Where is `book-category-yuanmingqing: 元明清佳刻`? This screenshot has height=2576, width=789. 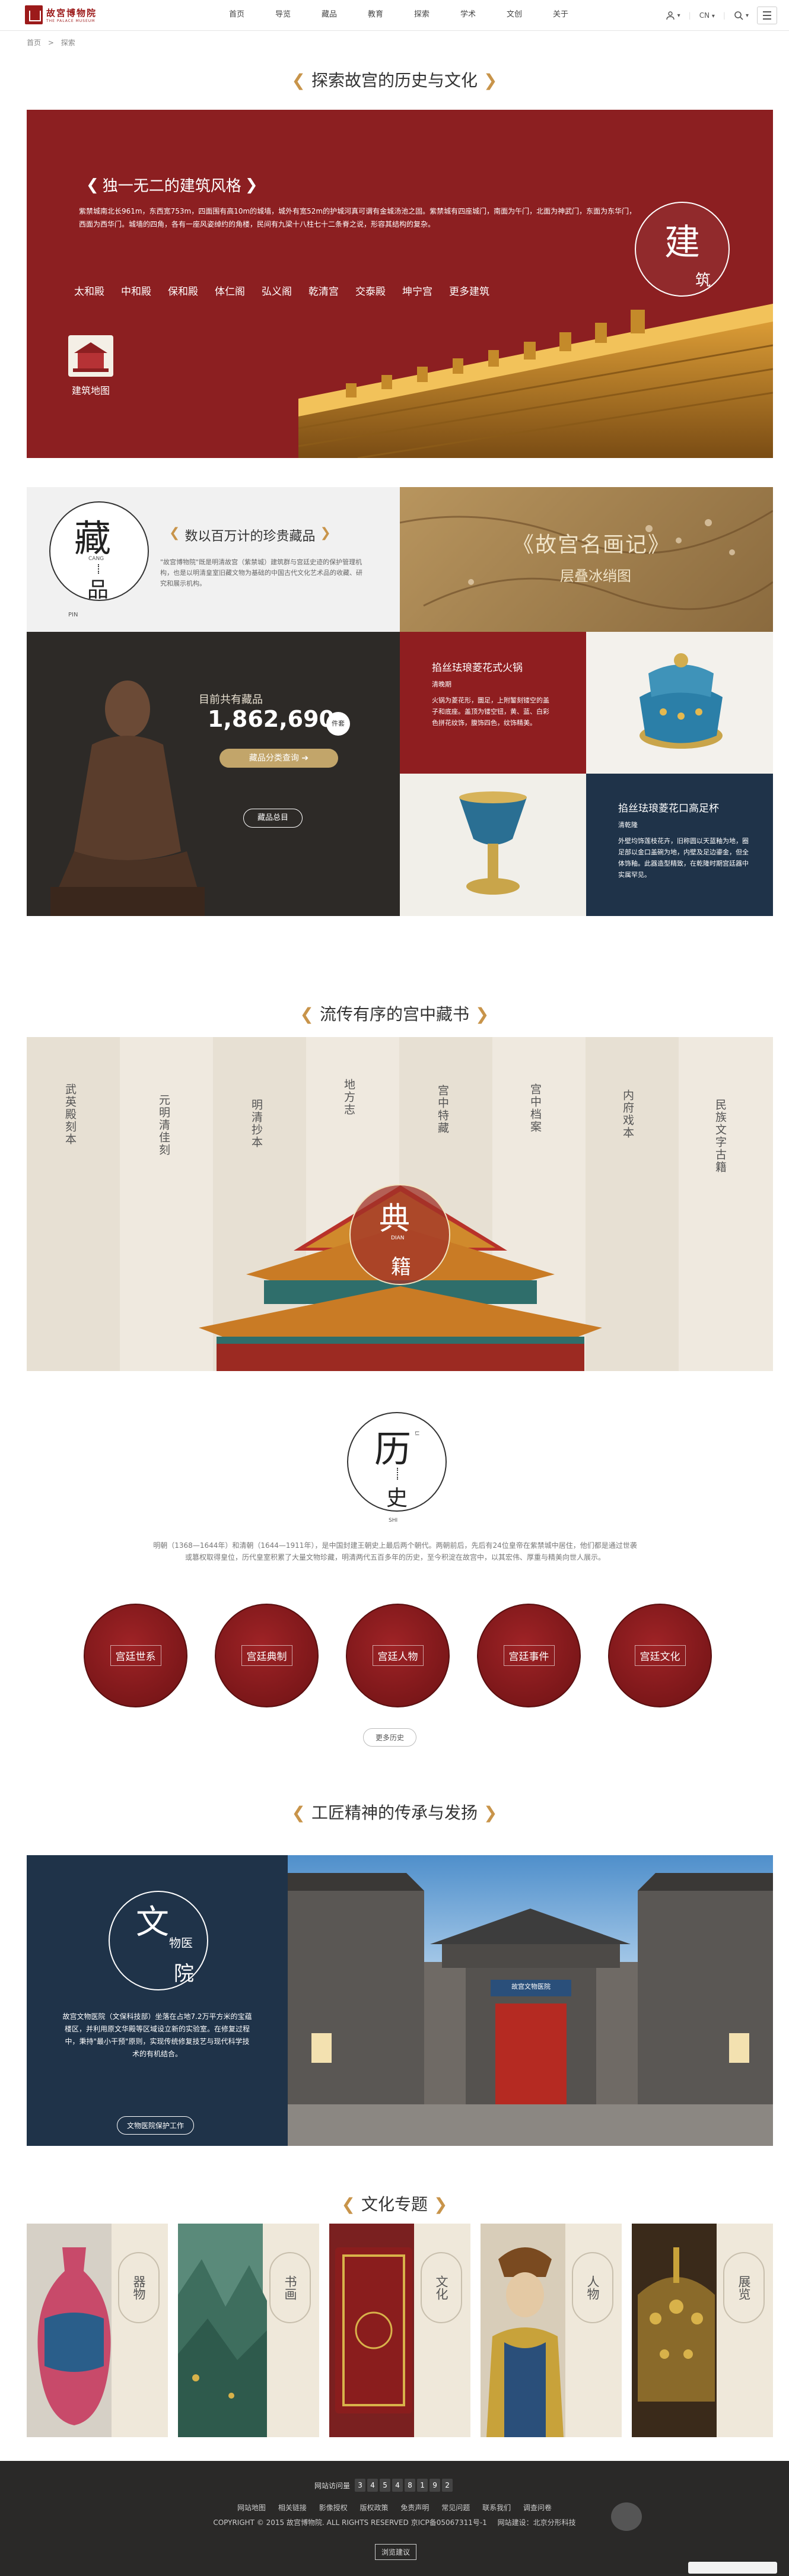 book-category-yuanmingqing: 元明清佳刻 is located at coordinates (164, 1125).